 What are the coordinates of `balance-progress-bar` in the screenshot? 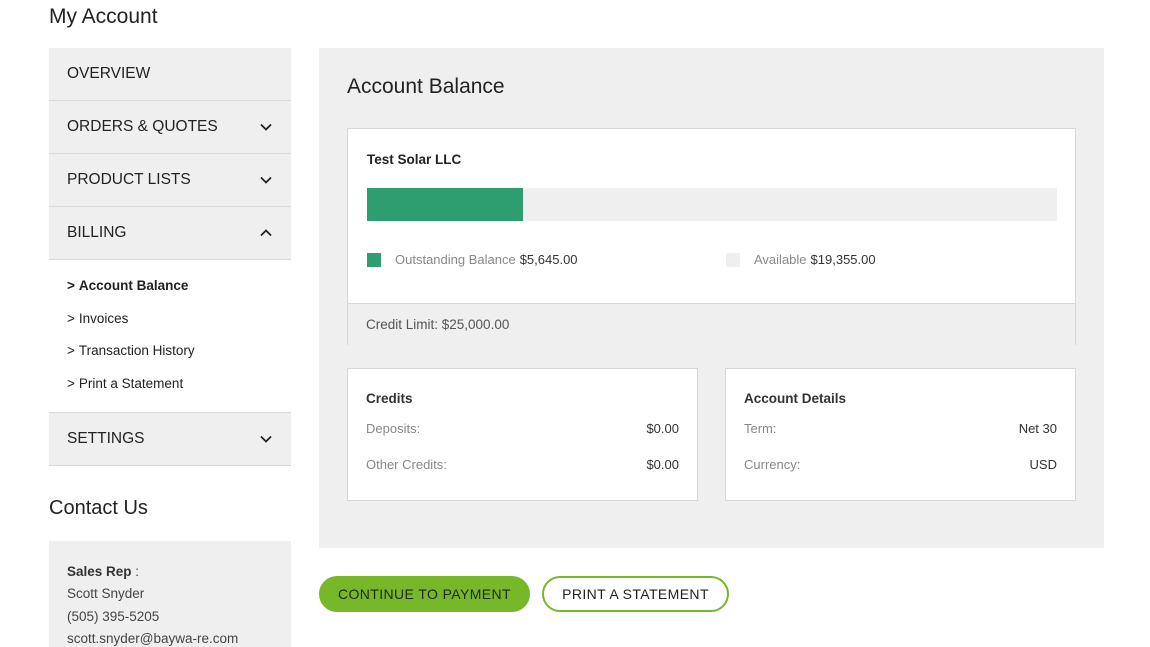 It's located at (712, 204).